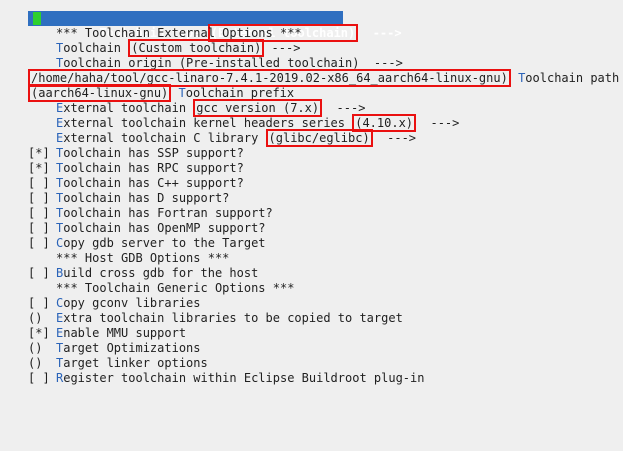 The image size is (623, 451). Describe the element at coordinates (311, 348) in the screenshot. I see `menu-item-target-optimizations: () Target Optimizations` at that location.